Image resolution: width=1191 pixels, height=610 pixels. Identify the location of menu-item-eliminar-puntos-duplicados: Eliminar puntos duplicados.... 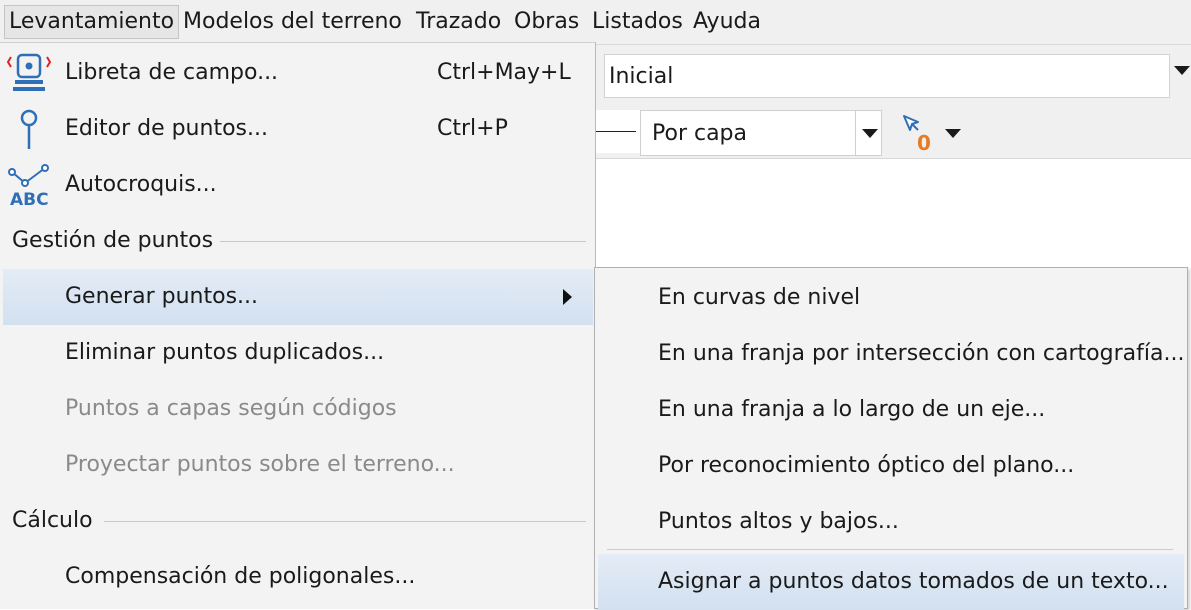
(298, 353).